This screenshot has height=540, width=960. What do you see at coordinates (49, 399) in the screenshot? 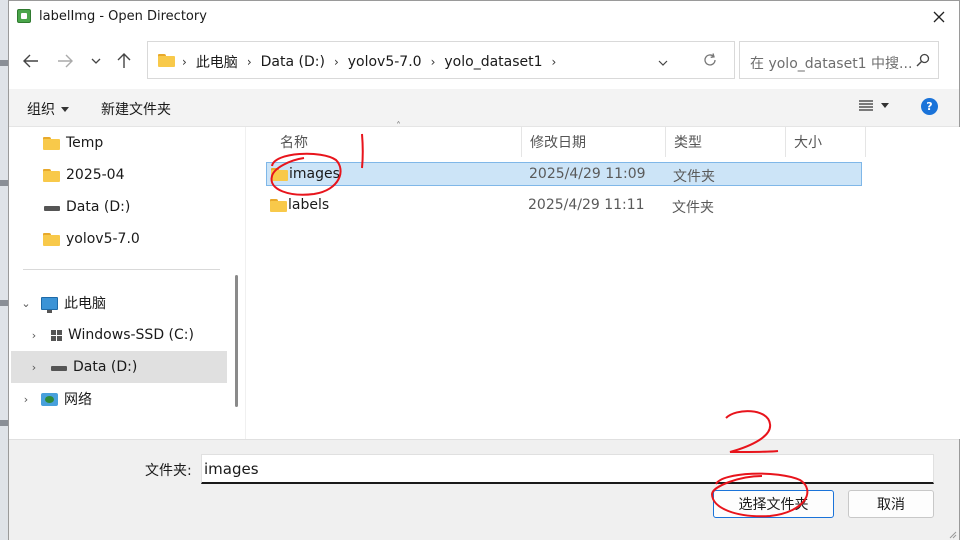
I see `network-icon` at bounding box center [49, 399].